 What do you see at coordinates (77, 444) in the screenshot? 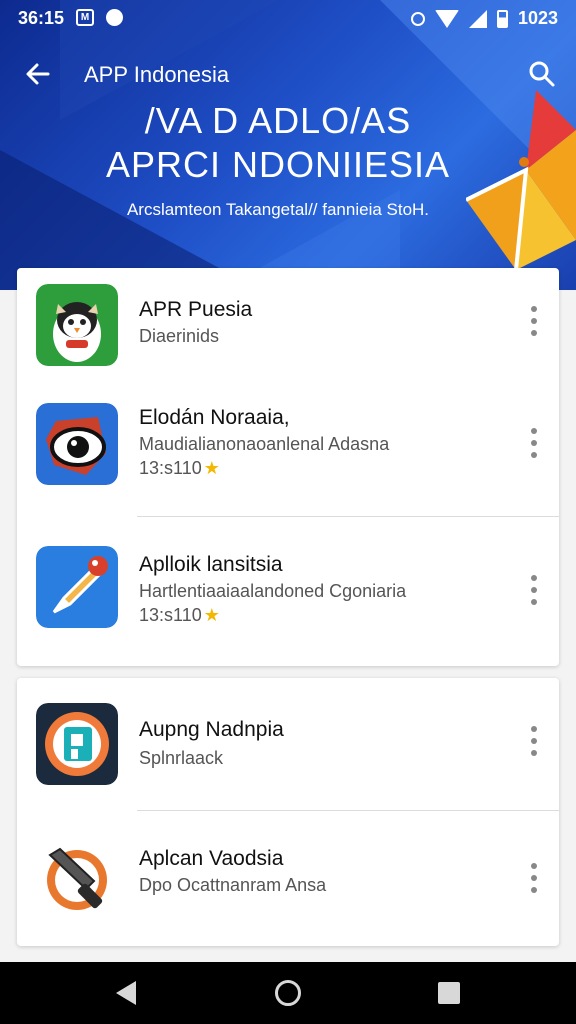
I see `eye-mascot-icon` at bounding box center [77, 444].